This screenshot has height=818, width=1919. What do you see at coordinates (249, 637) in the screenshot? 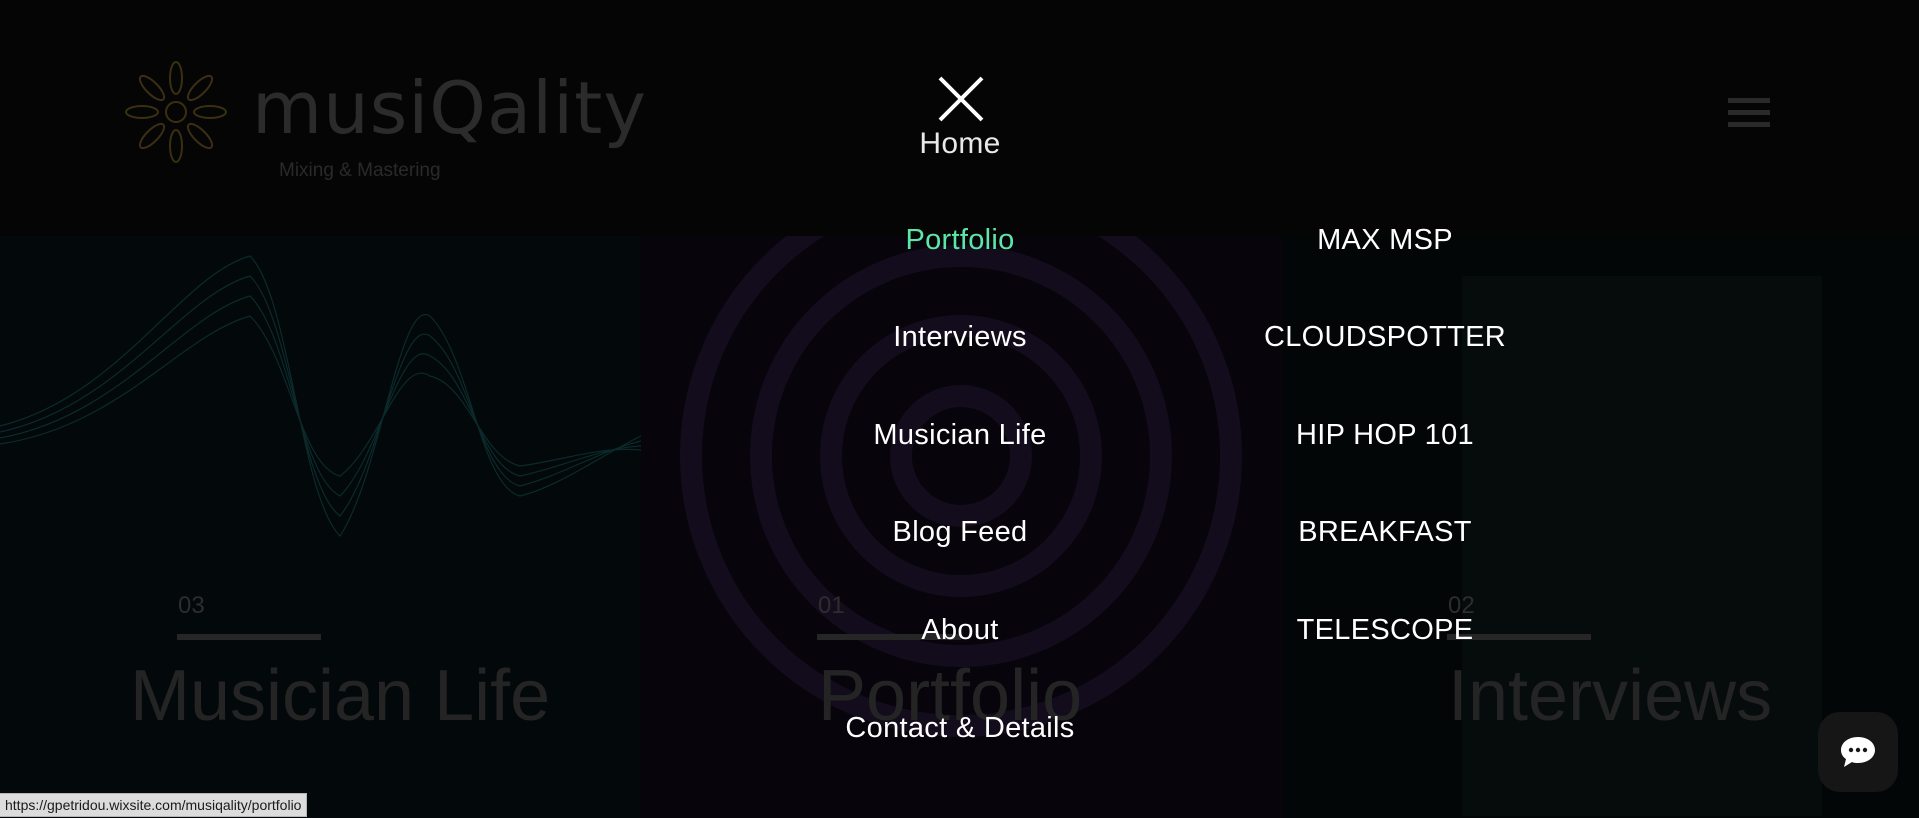
I see `panel-divider` at bounding box center [249, 637].